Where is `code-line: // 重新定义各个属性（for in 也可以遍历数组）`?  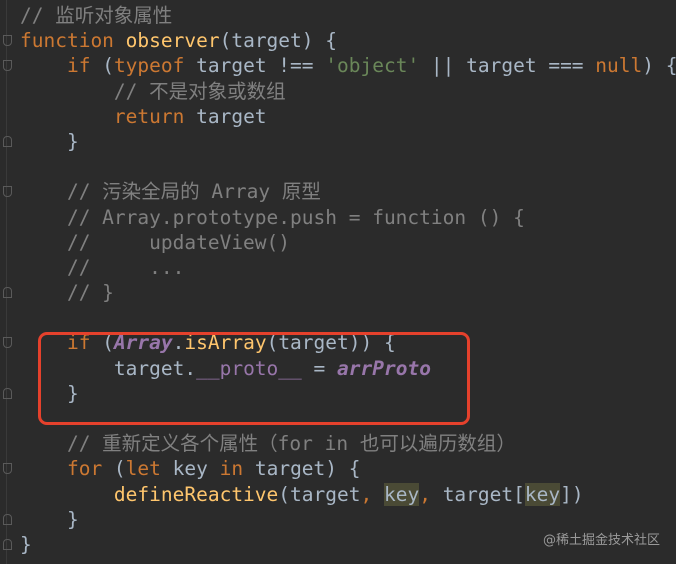 code-line: // 重新定义各个属性（for in 也可以遍历数组） is located at coordinates (348, 443).